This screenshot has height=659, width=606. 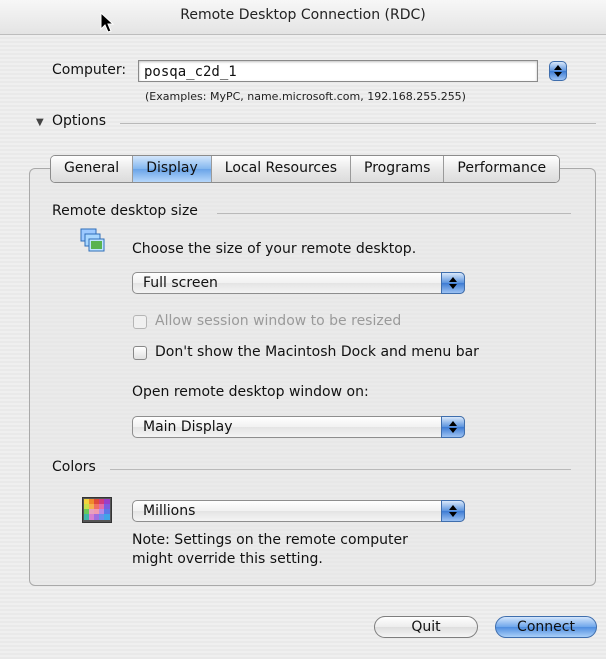 What do you see at coordinates (298, 283) in the screenshot?
I see `desktop-size-popup: Full screen` at bounding box center [298, 283].